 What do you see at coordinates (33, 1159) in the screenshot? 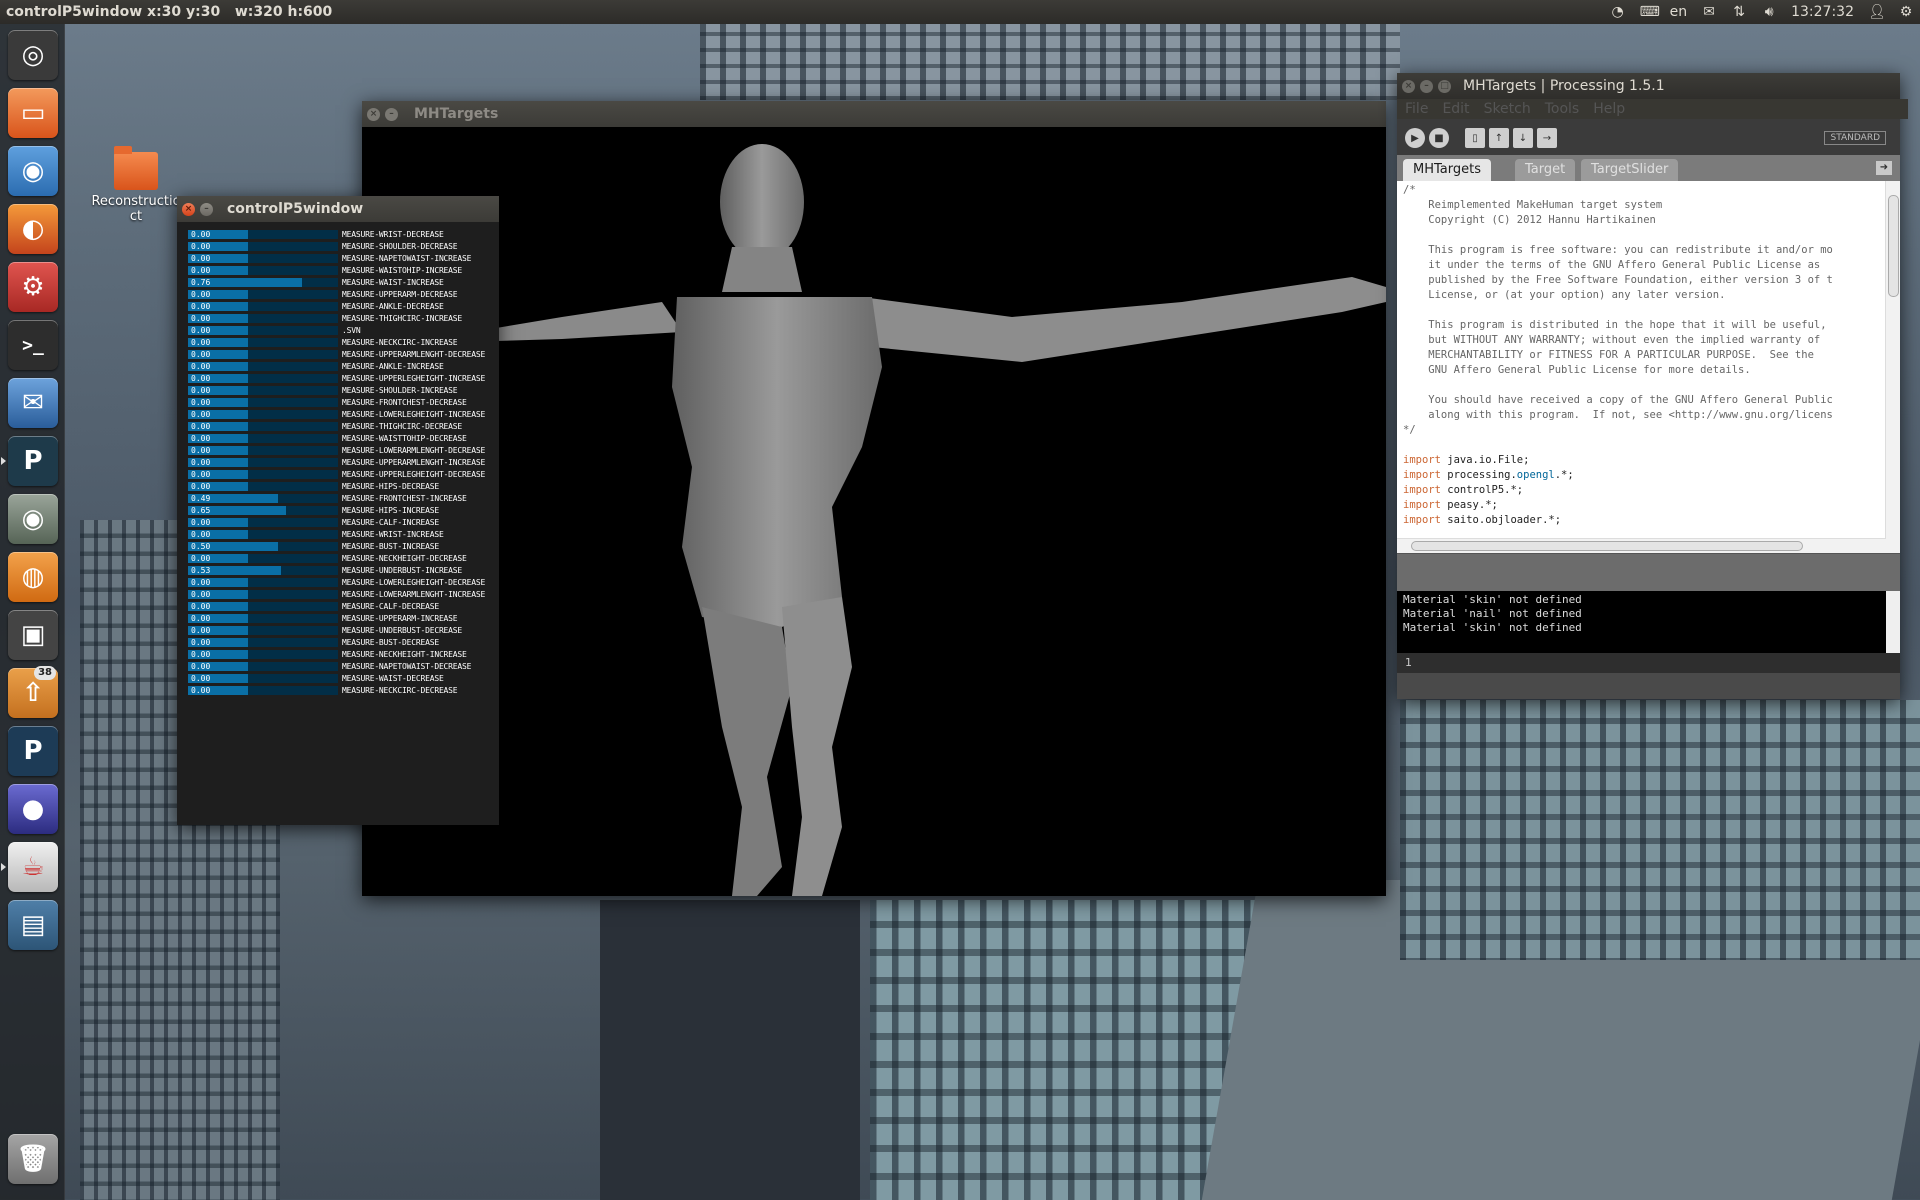
I see `launcher-trash: 🗑︎` at bounding box center [33, 1159].